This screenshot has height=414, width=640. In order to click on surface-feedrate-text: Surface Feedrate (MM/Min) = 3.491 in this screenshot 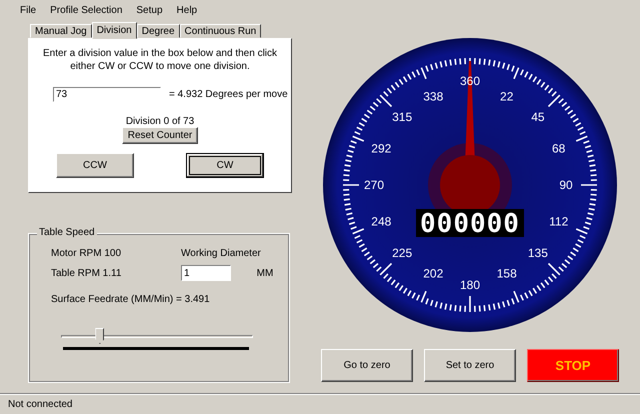, I will do `click(131, 299)`.